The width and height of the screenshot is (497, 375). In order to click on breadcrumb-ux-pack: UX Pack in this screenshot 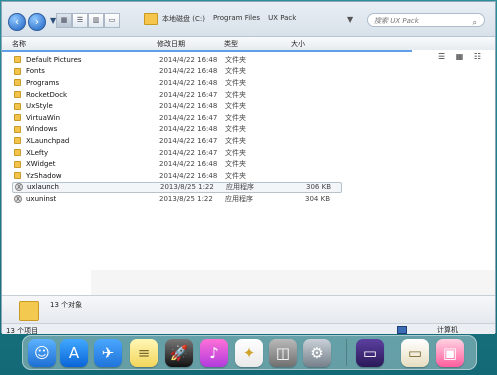, I will do `click(282, 19)`.